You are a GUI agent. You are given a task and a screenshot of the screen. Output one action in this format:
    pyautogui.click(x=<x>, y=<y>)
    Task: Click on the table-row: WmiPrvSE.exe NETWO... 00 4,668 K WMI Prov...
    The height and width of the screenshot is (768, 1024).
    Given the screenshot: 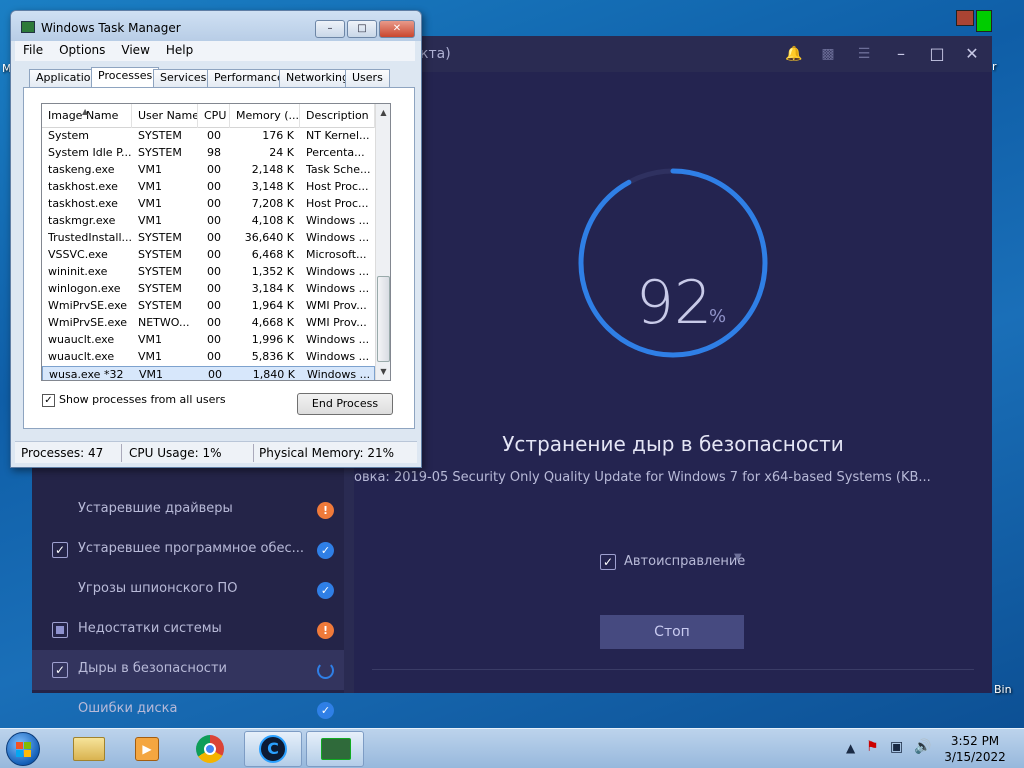 What is the action you would take?
    pyautogui.click(x=208, y=323)
    